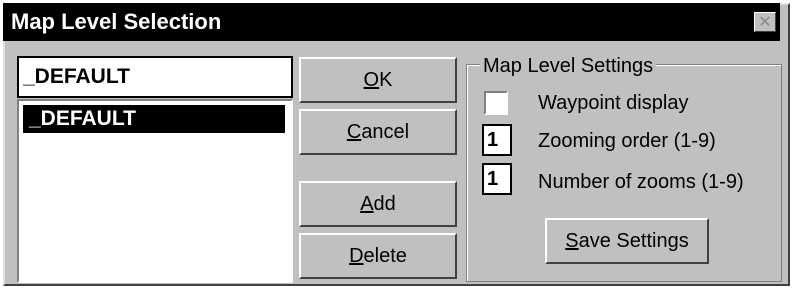 Image resolution: width=796 pixels, height=291 pixels. I want to click on group-label: Map Level Settings, so click(568, 66).